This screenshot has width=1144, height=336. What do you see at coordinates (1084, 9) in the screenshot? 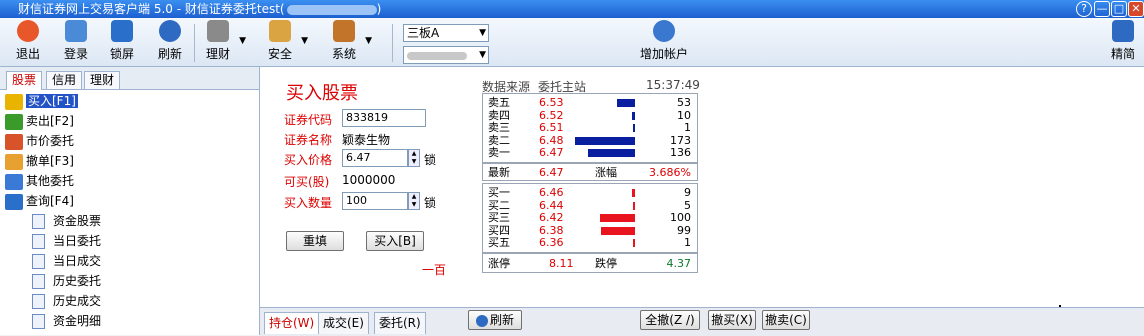
I see `help-button: ?` at bounding box center [1084, 9].